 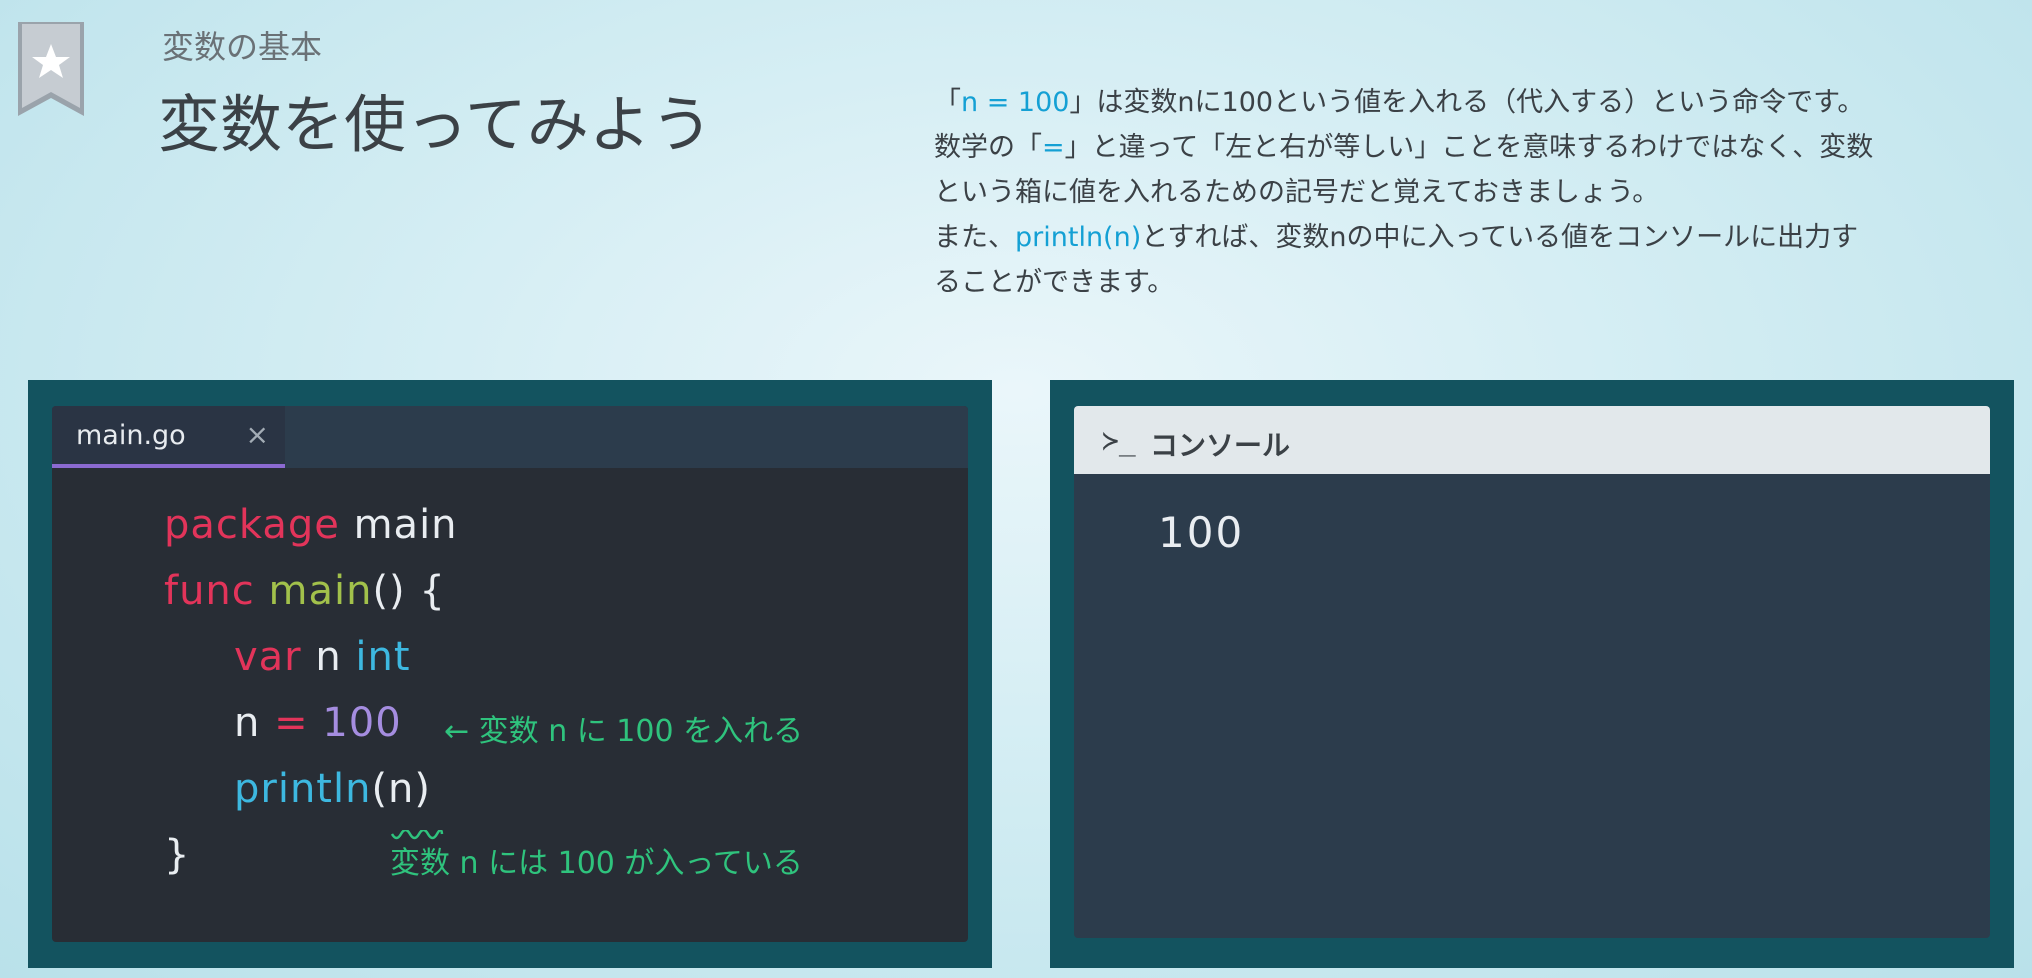 I want to click on tab-main-go: main.go ×, so click(x=168, y=437).